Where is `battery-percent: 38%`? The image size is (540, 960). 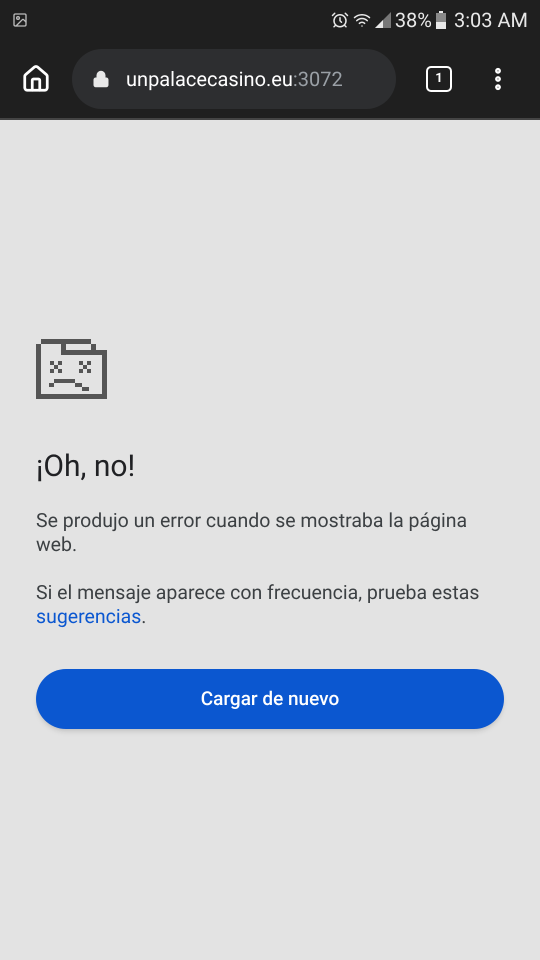 battery-percent: 38% is located at coordinates (413, 20).